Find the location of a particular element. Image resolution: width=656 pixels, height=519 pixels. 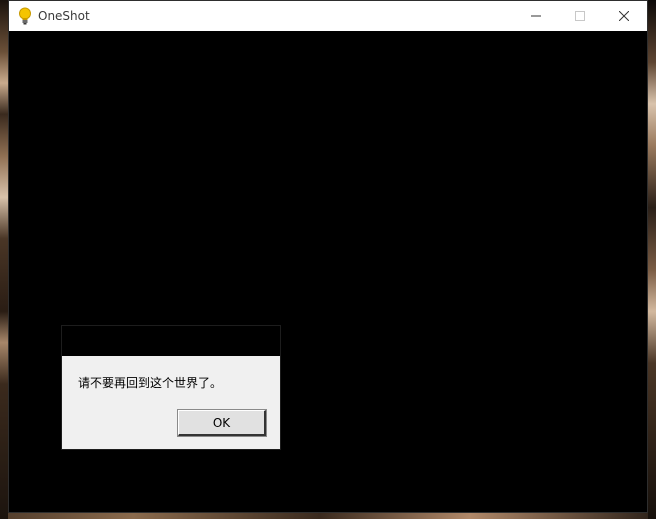

minimize-icon is located at coordinates (536, 16).